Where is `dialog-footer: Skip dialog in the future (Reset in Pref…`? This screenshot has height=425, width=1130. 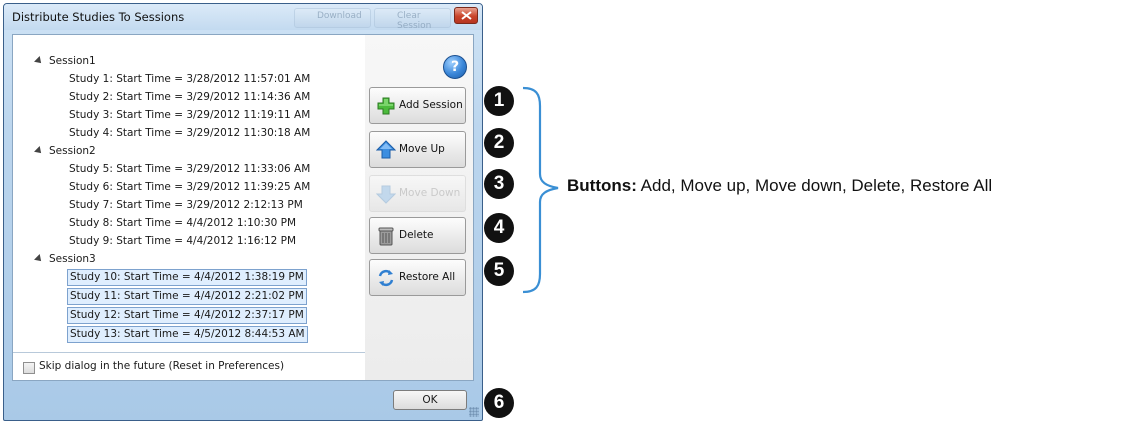
dialog-footer: Skip dialog in the future (Reset in Pref… is located at coordinates (189, 366).